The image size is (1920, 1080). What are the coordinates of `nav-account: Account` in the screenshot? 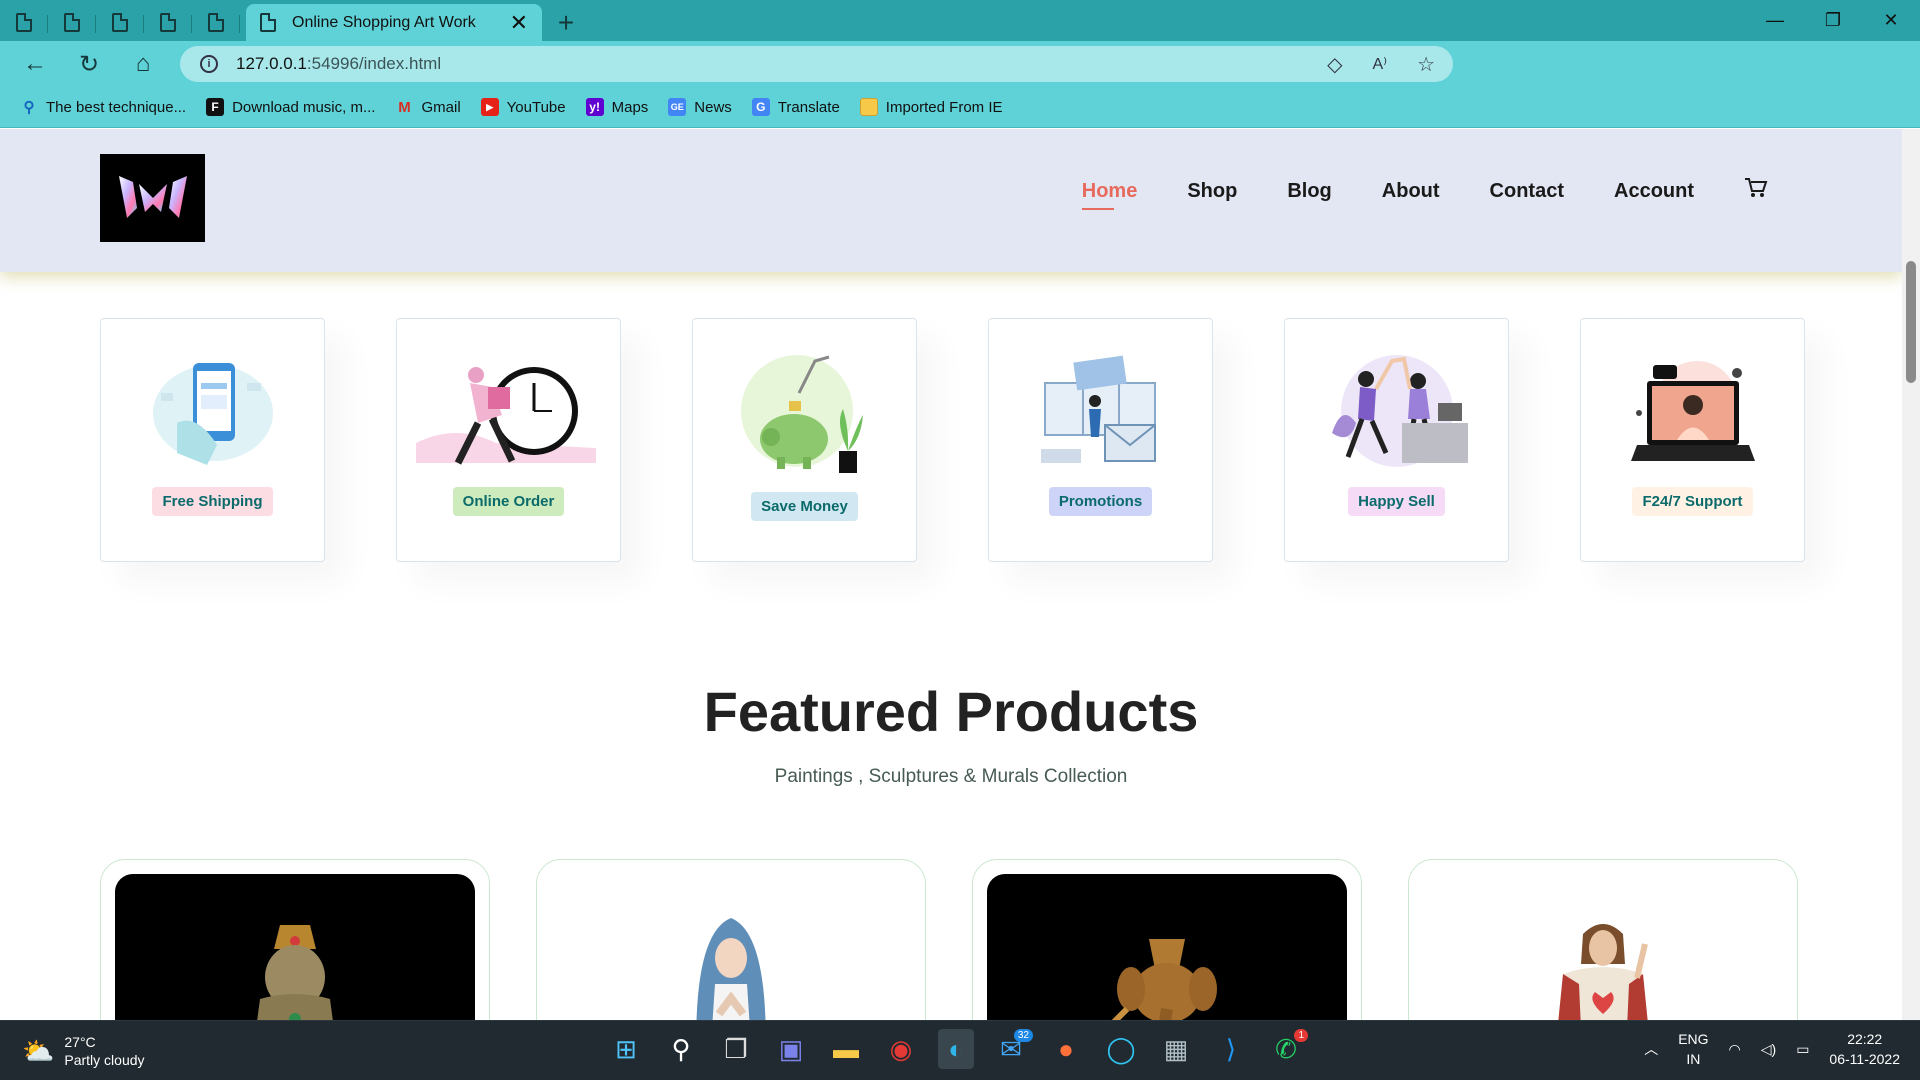 It's located at (1654, 191).